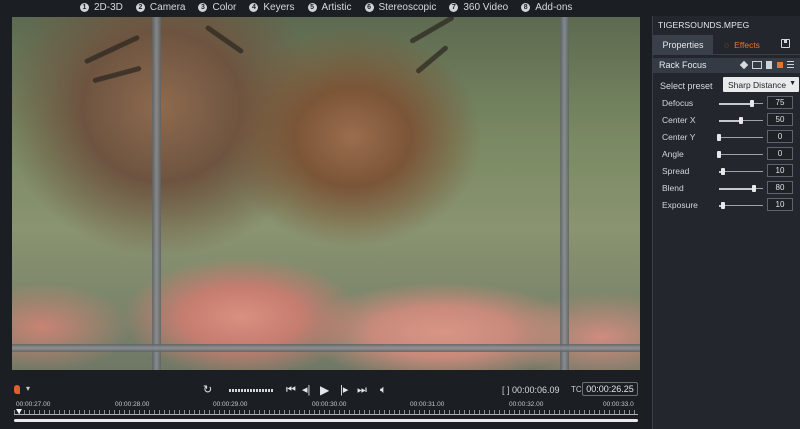 The image size is (800, 429). Describe the element at coordinates (757, 65) in the screenshot. I see `image-icon` at that location.